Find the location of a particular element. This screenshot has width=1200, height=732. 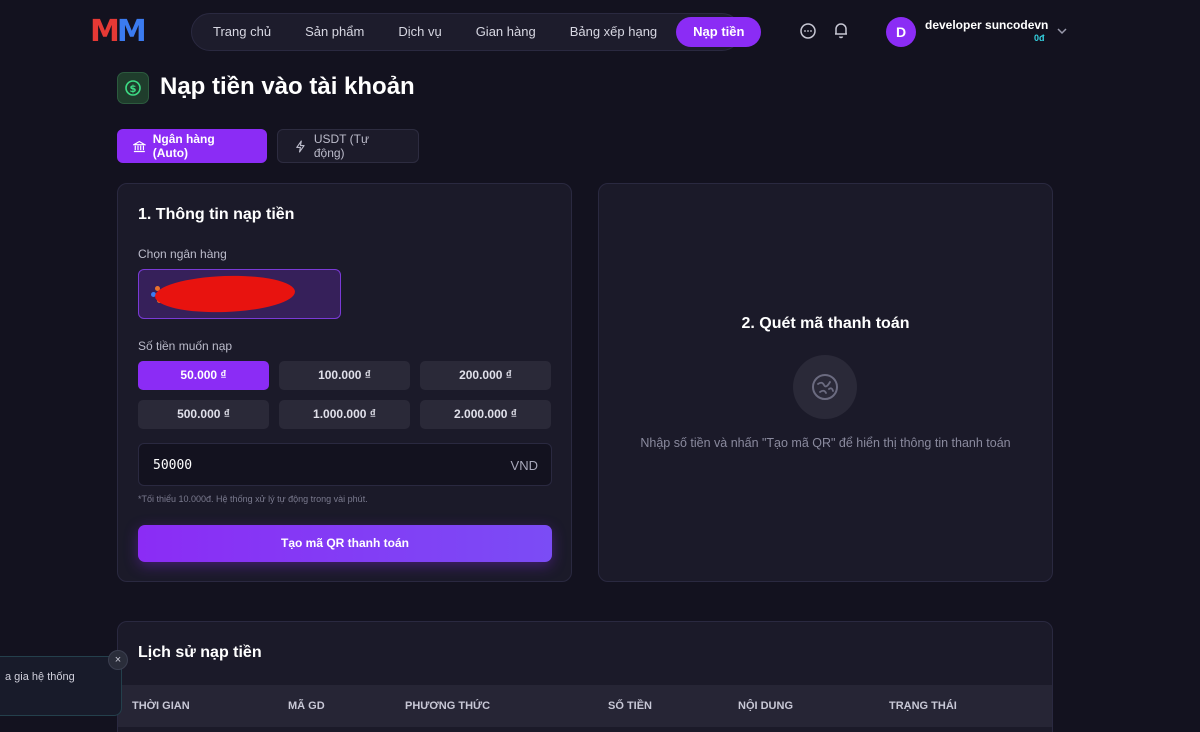

generate-qr-button: Tạo mã QR thanh toán is located at coordinates (345, 543).